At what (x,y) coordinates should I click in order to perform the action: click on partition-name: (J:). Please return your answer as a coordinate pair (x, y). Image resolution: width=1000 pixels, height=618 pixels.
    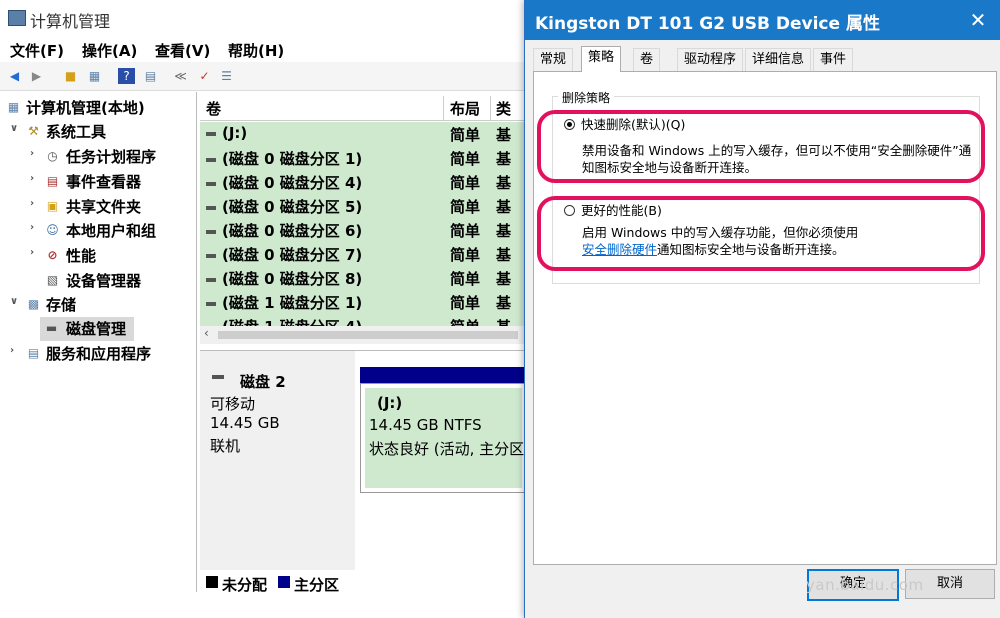
    Looking at the image, I should click on (390, 403).